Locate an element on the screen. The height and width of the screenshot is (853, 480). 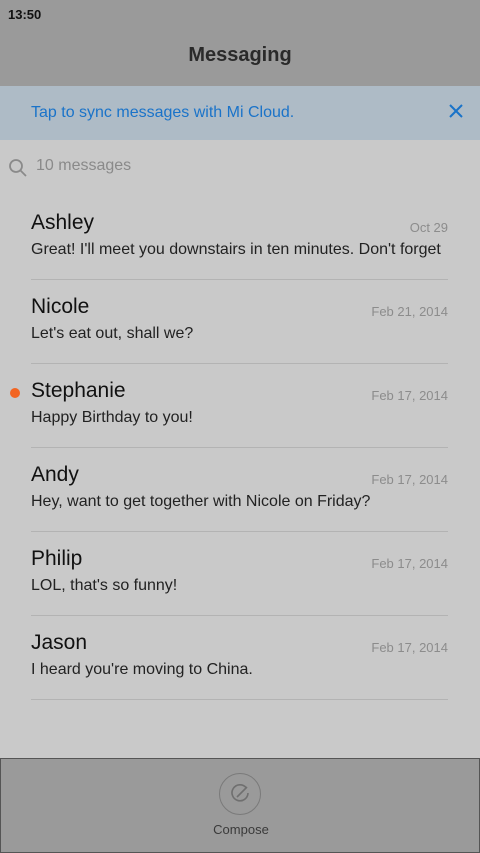
unread-indicator is located at coordinates (15, 393).